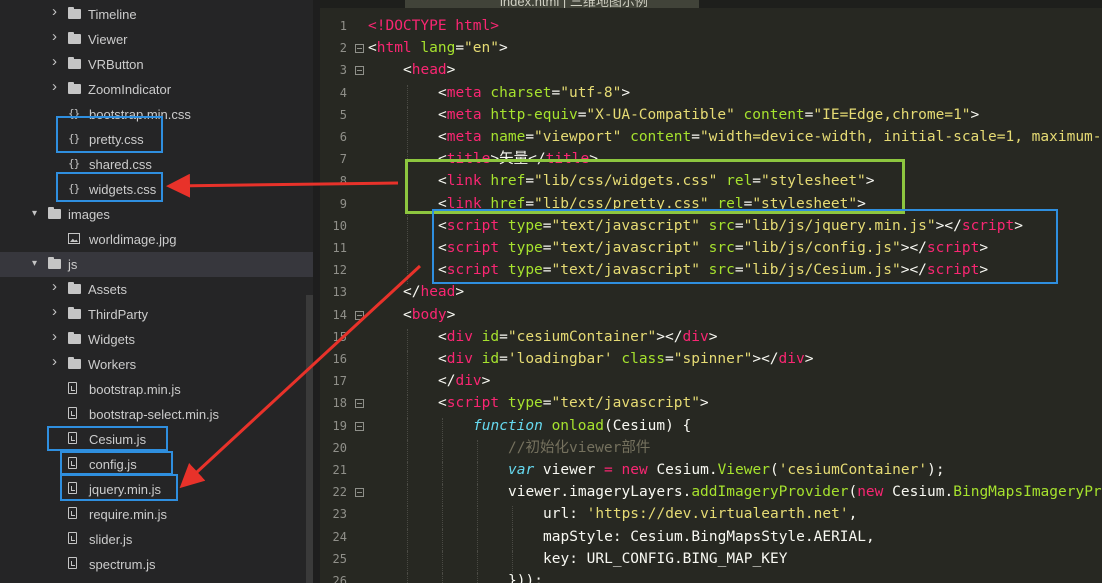 Image resolution: width=1102 pixels, height=583 pixels. Describe the element at coordinates (300, 376) in the screenshot. I see `arrow-to-jquery-js` at that location.